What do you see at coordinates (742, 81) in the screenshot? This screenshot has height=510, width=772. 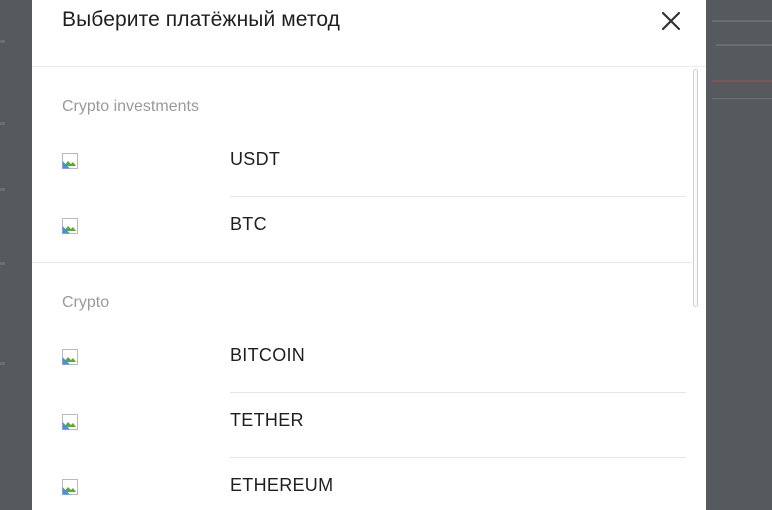 I see `background-alert-line` at bounding box center [742, 81].